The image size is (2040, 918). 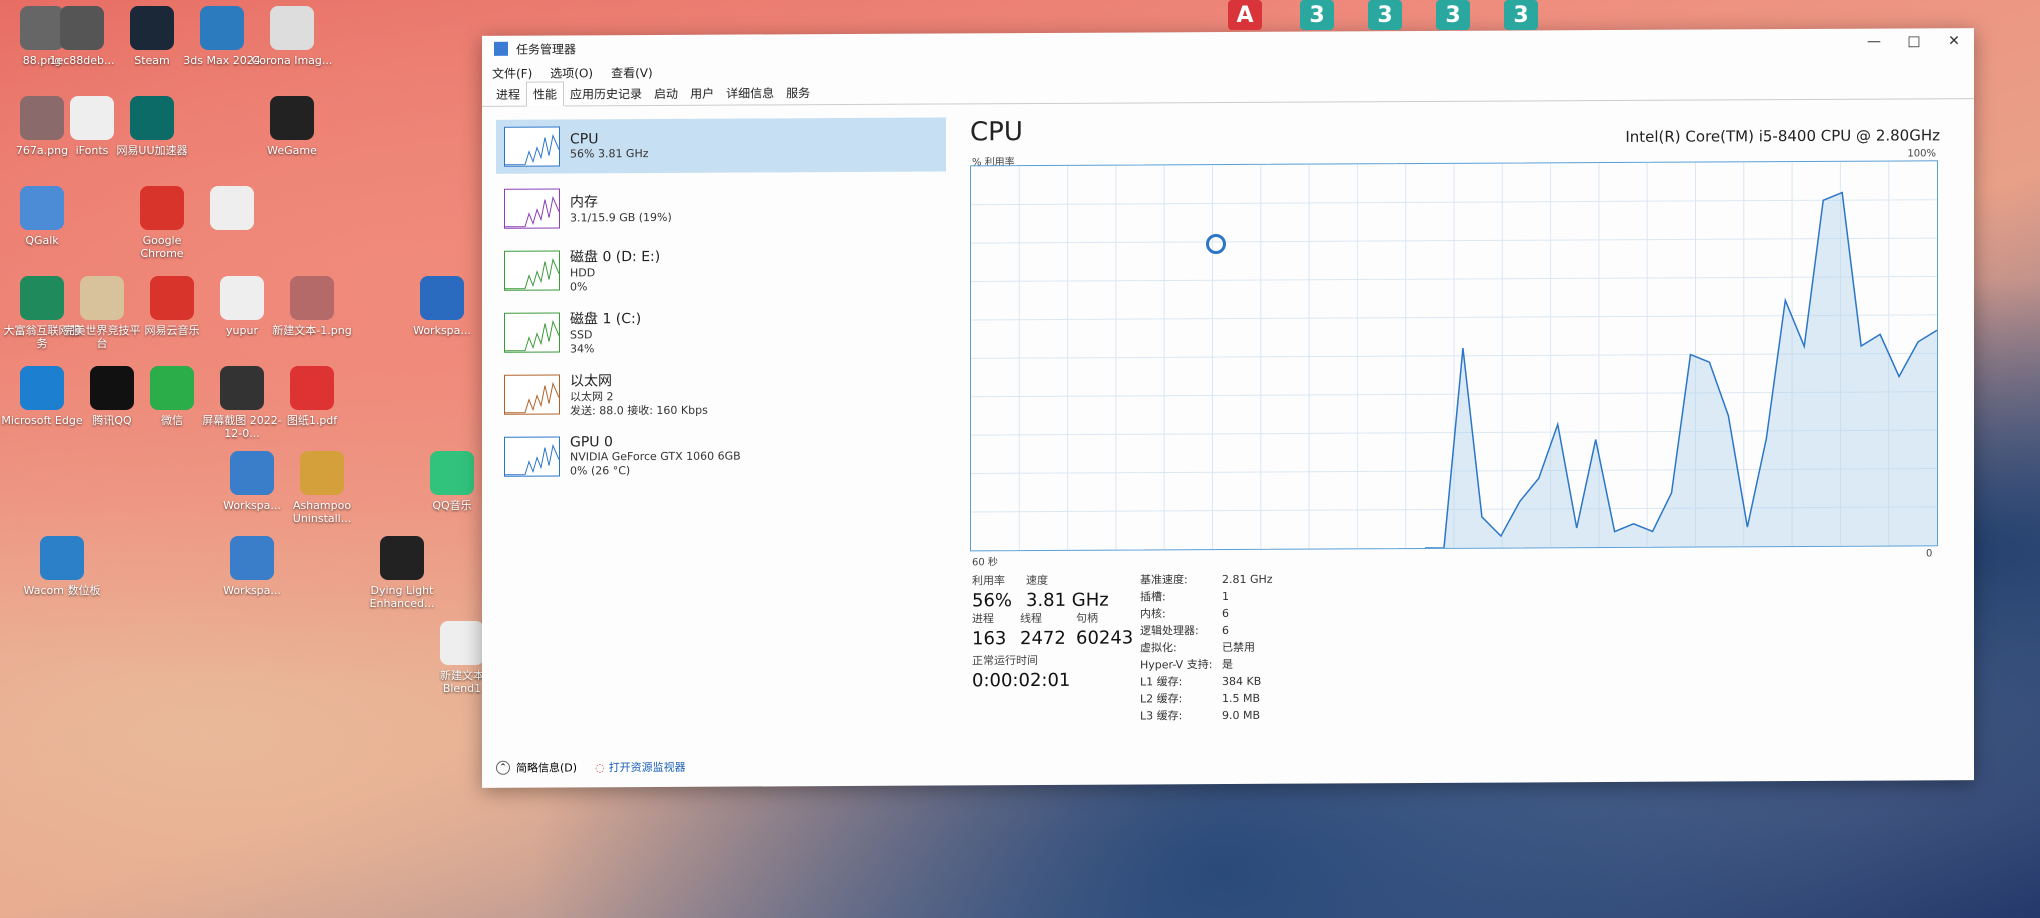 What do you see at coordinates (666, 93) in the screenshot?
I see `tab-startup: 启动` at bounding box center [666, 93].